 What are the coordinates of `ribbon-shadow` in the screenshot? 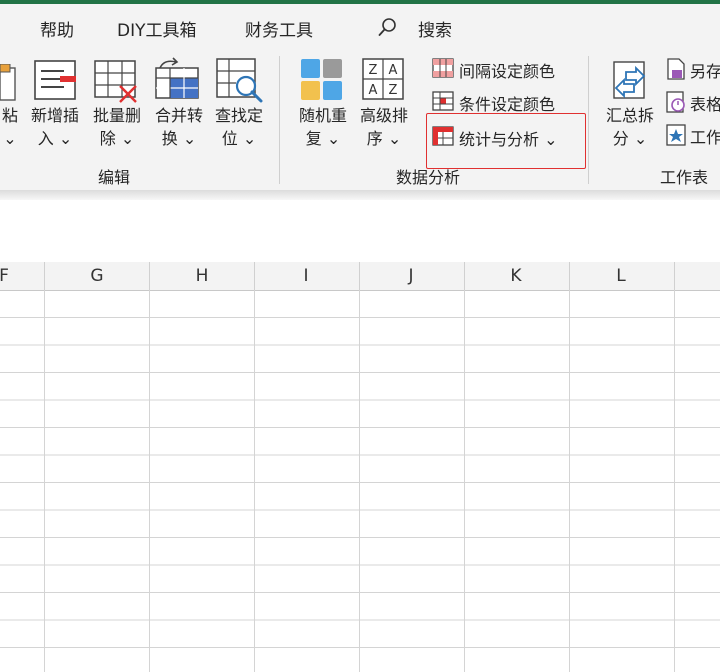 It's located at (360, 195).